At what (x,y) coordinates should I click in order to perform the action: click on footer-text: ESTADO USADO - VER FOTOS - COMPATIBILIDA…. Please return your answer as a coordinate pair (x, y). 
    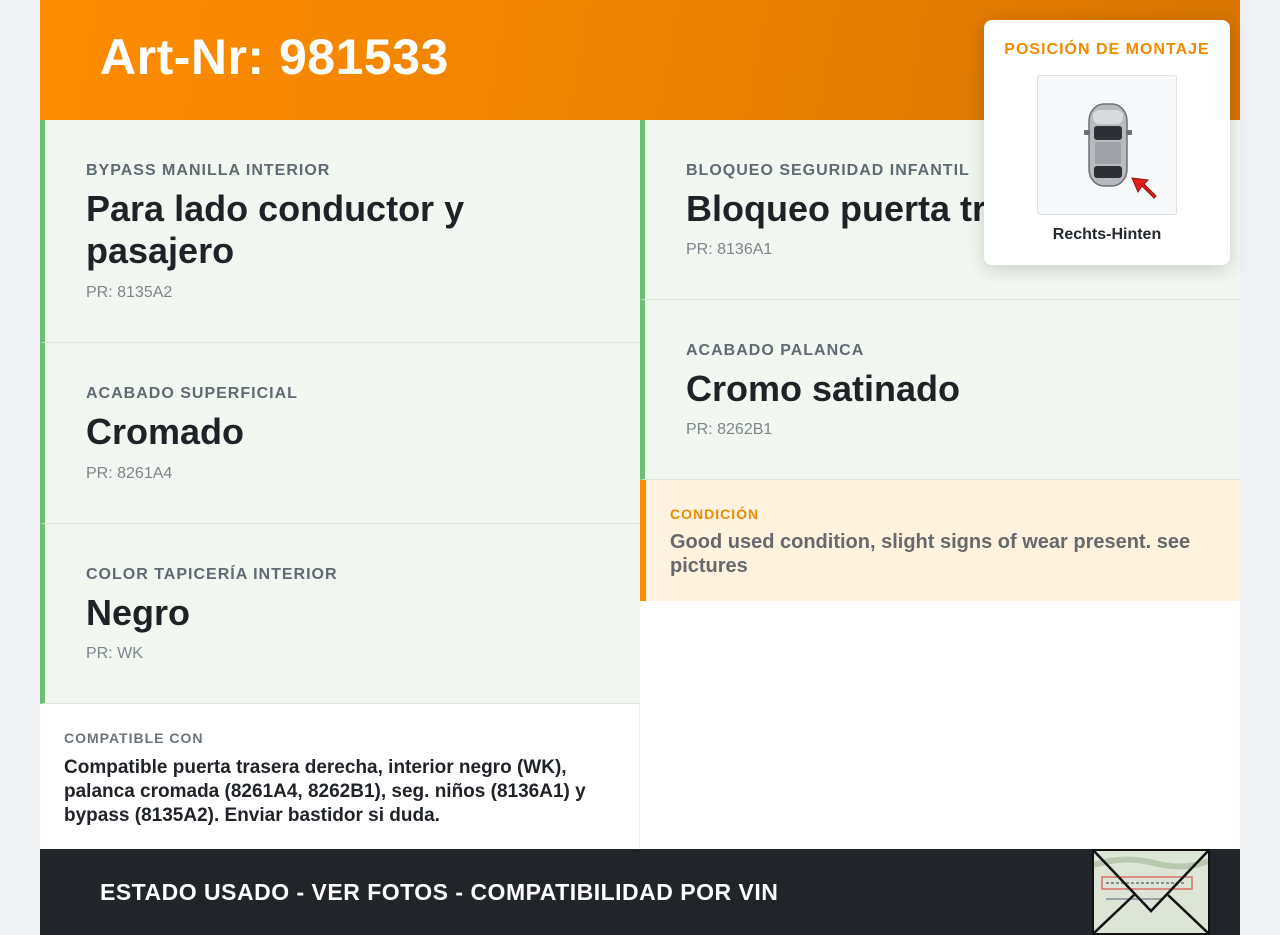
    Looking at the image, I should click on (439, 892).